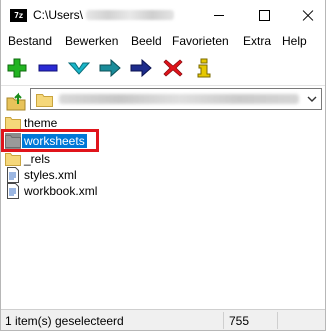 The width and height of the screenshot is (326, 331). I want to click on title-bar: 7z C:\Users\, so click(163, 15).